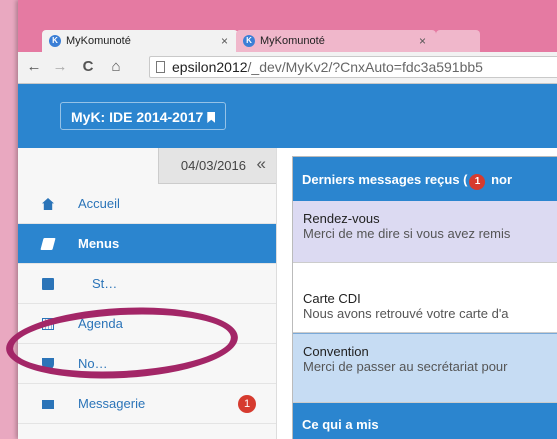 The width and height of the screenshot is (557, 439). Describe the element at coordinates (336, 351) in the screenshot. I see `message-subject: Convention` at that location.